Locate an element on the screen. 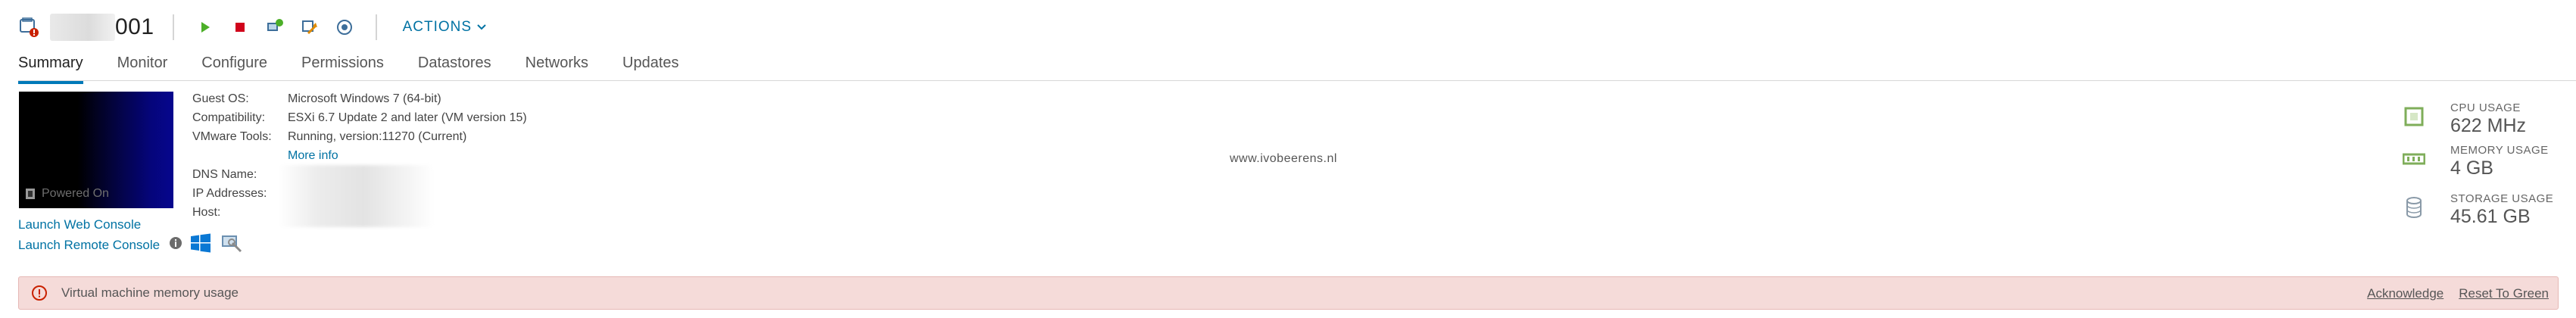  dns-name-label: DNS Name: is located at coordinates (224, 174).